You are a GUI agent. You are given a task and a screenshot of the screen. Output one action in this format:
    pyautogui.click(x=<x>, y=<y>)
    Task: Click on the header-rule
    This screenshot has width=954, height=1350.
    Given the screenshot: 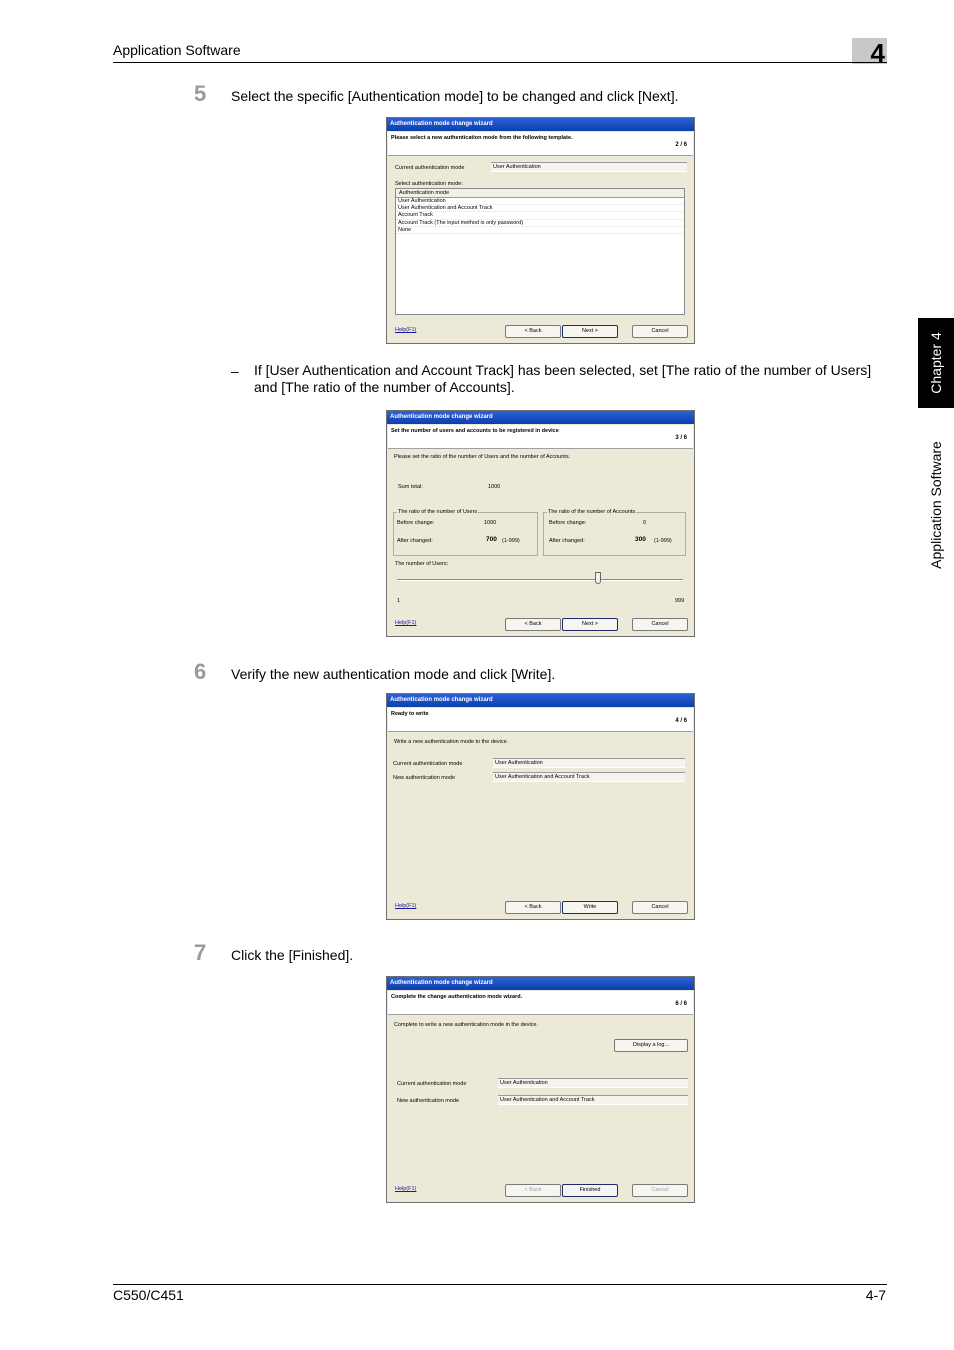 What is the action you would take?
    pyautogui.click(x=500, y=62)
    